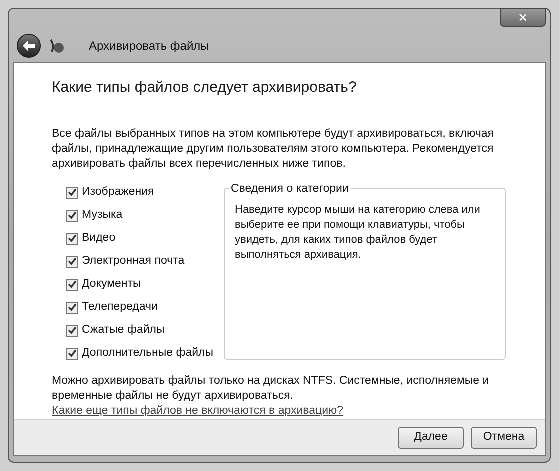 This screenshot has height=471, width=559. I want to click on close-button: ✕, so click(523, 17).